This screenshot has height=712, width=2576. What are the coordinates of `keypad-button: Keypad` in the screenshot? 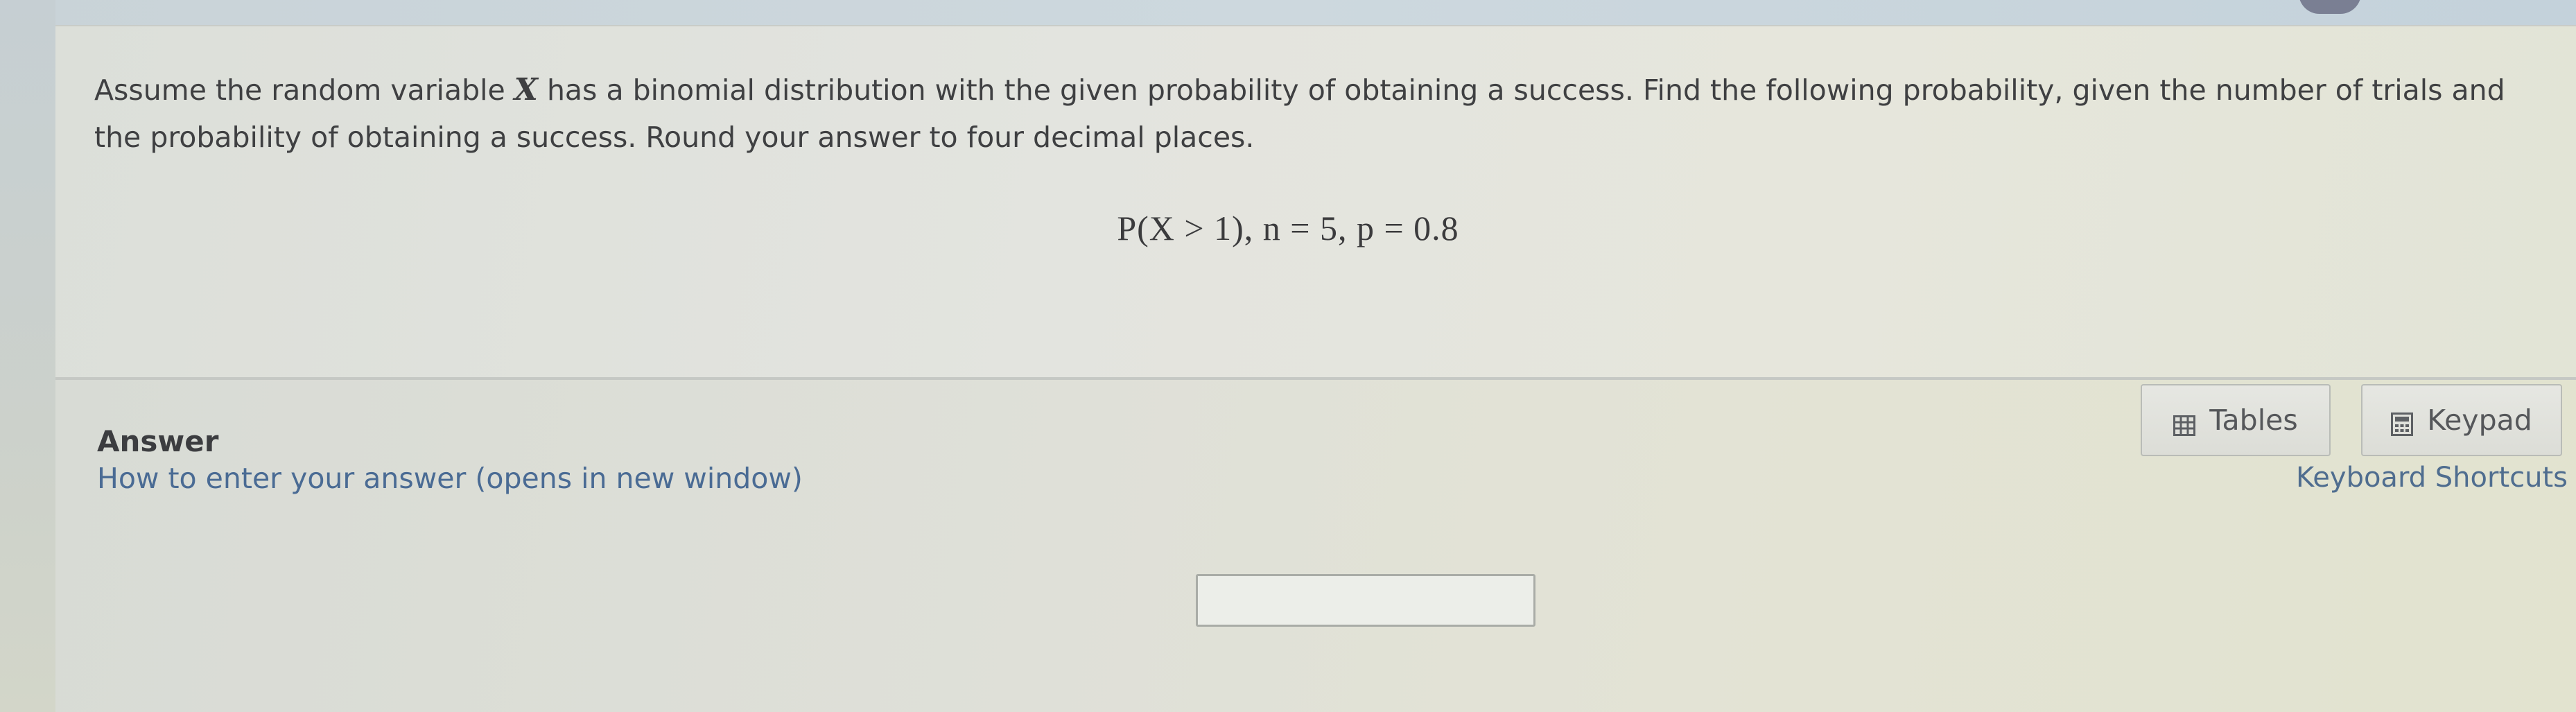 It's located at (2461, 420).